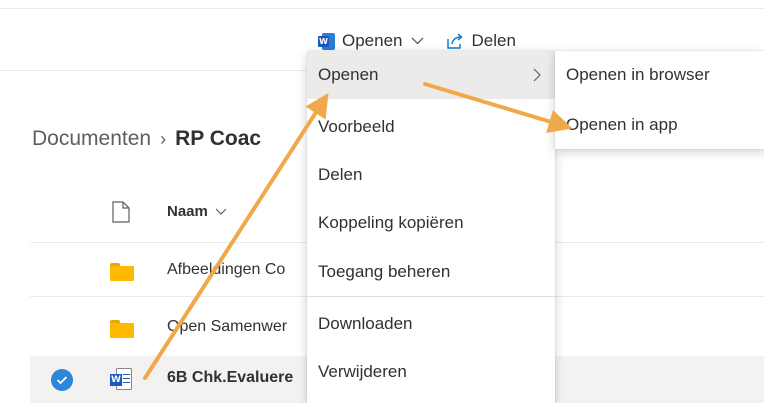 The image size is (764, 403). What do you see at coordinates (340, 174) in the screenshot?
I see `menu-item-label: Delen` at bounding box center [340, 174].